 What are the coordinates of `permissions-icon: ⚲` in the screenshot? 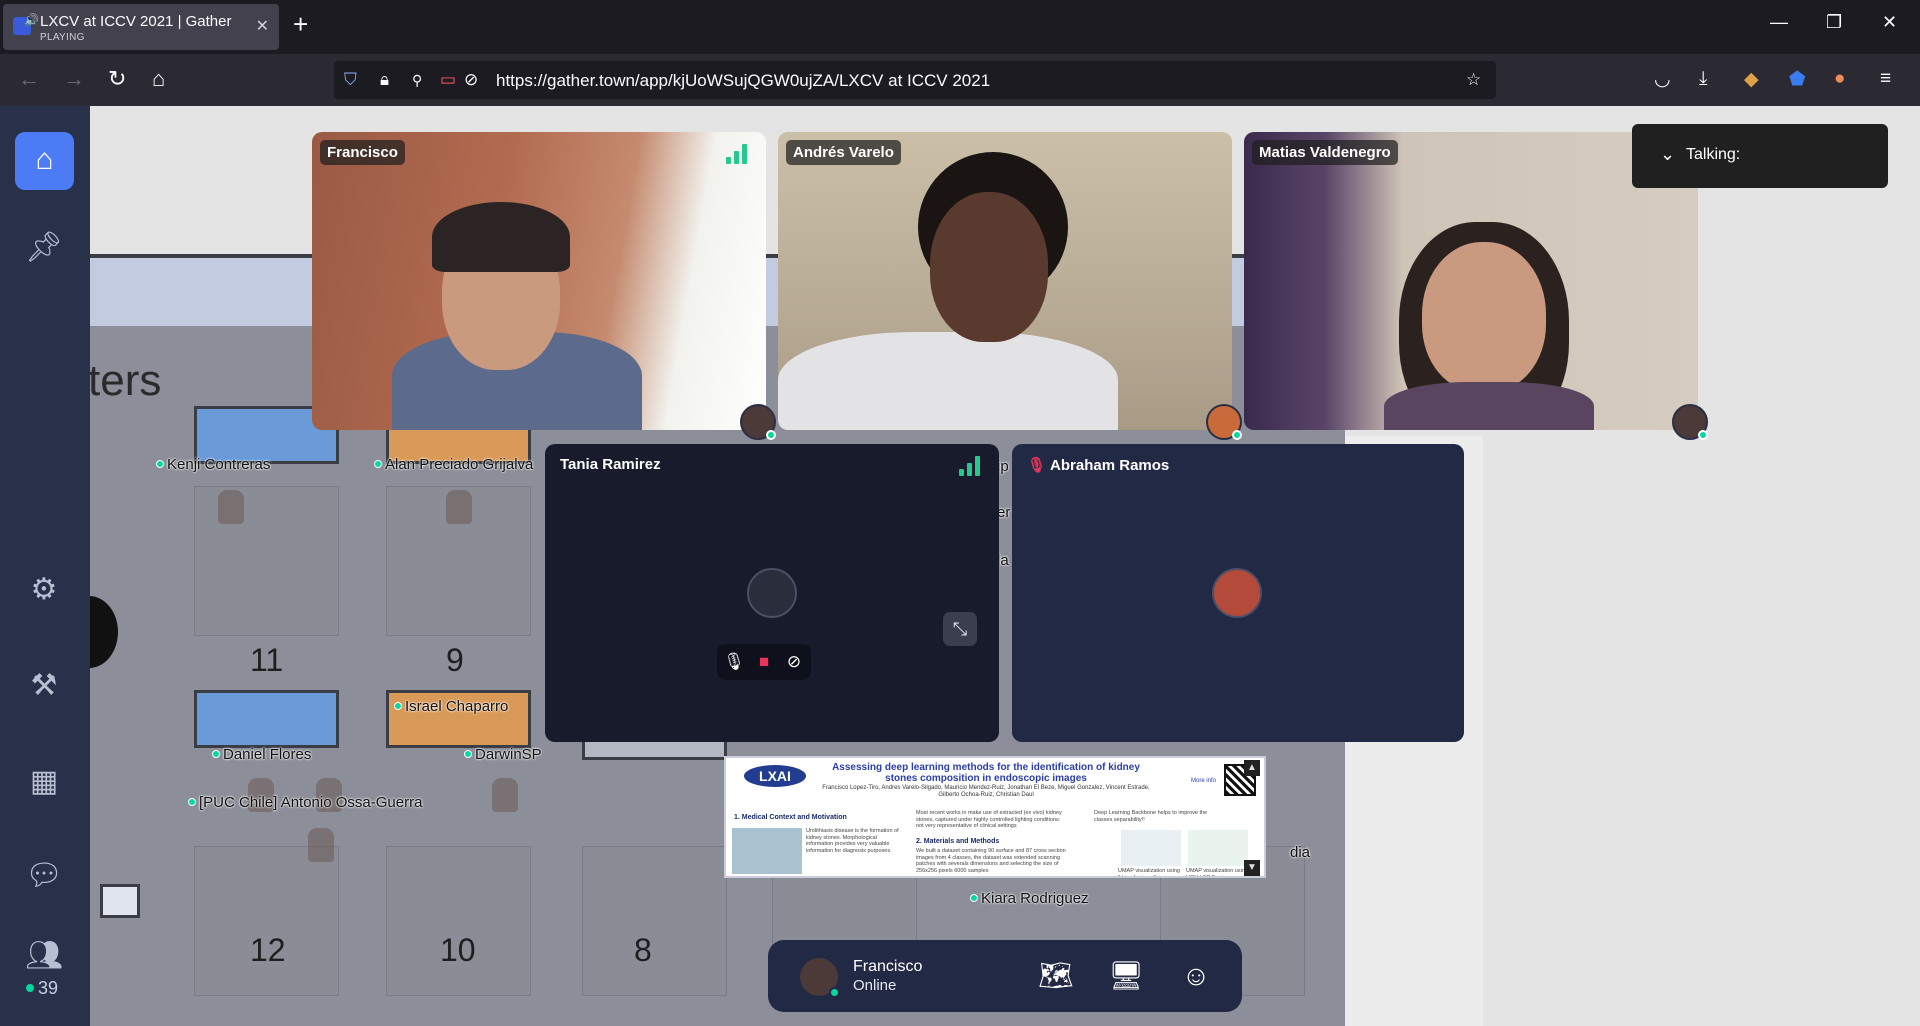 It's located at (417, 80).